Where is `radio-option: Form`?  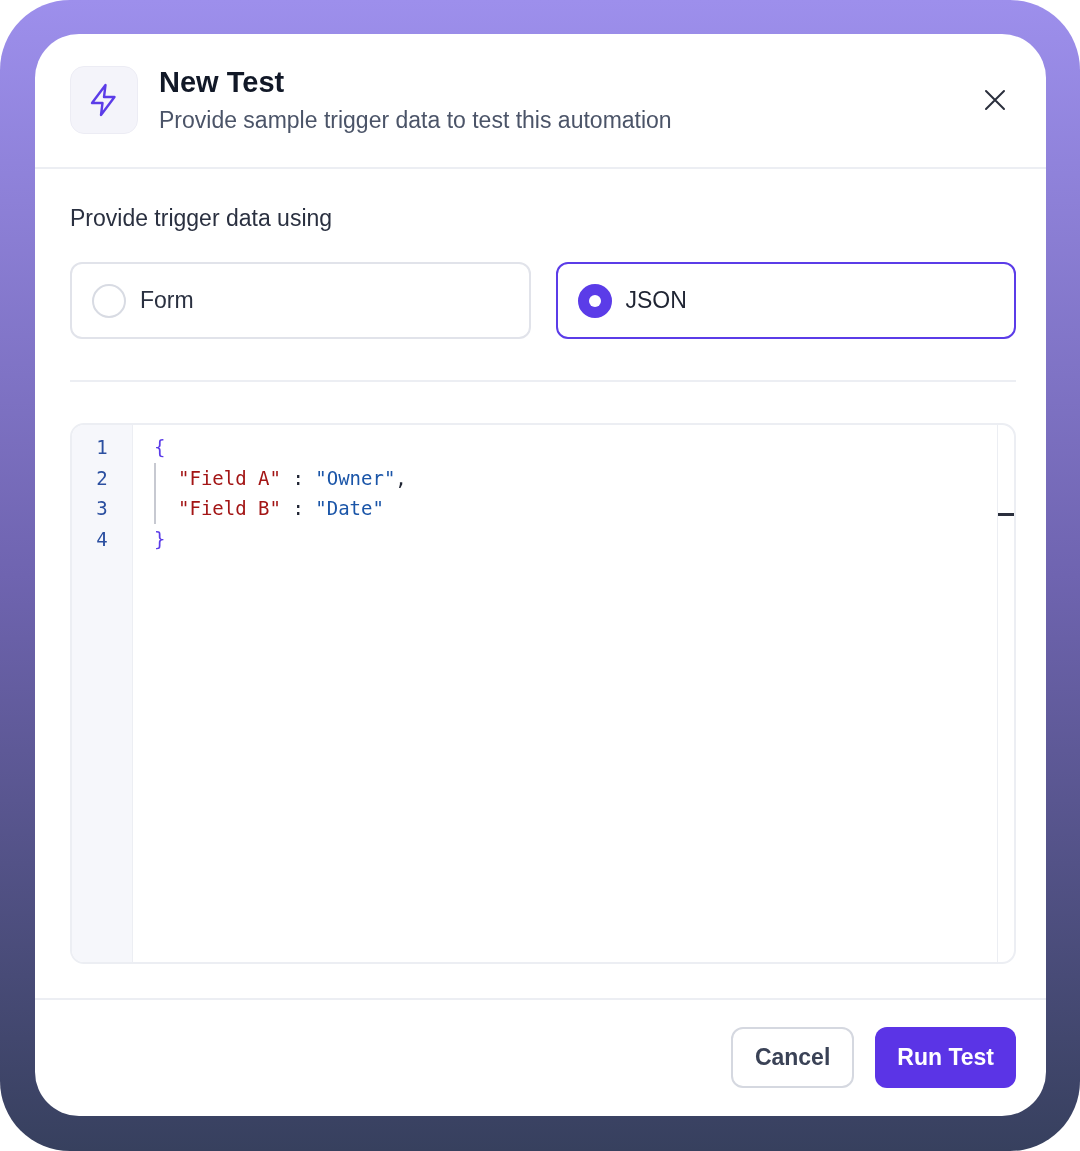
radio-option: Form is located at coordinates (300, 300).